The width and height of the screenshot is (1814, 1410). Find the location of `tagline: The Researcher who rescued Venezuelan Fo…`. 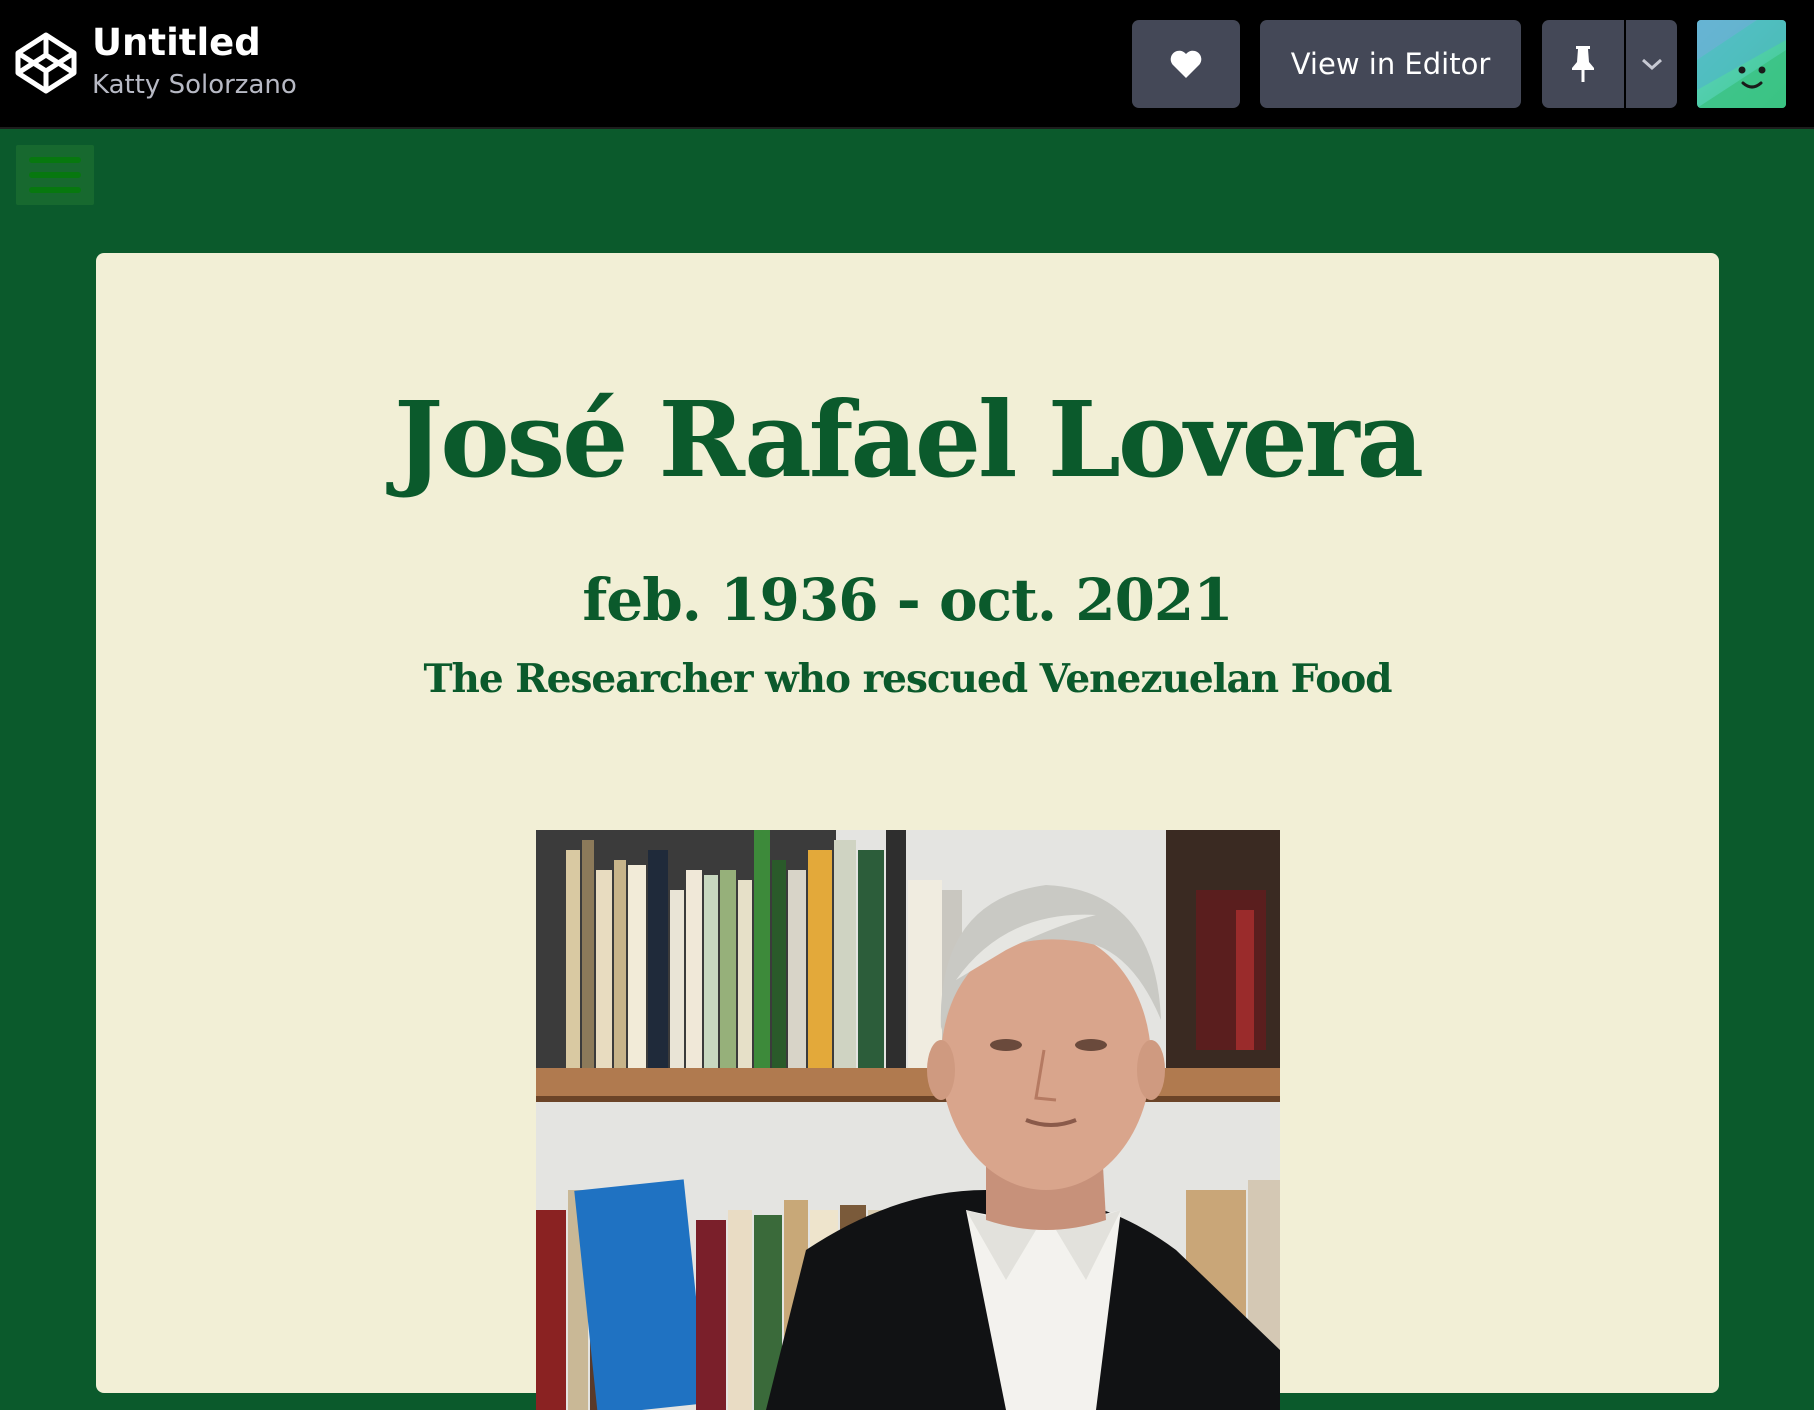

tagline: The Researcher who rescued Venezuelan Fo… is located at coordinates (907, 679).